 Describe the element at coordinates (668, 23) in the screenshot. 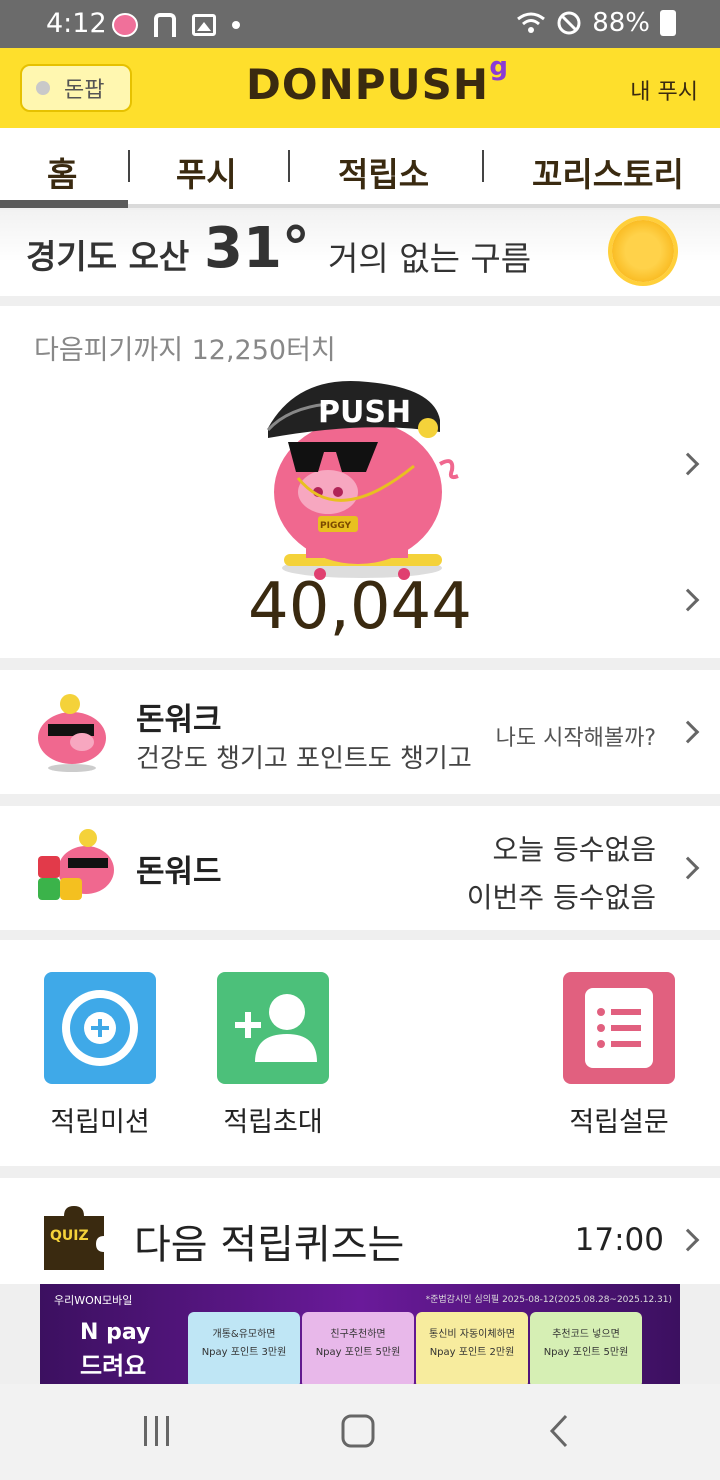

I see `battery-icon` at that location.